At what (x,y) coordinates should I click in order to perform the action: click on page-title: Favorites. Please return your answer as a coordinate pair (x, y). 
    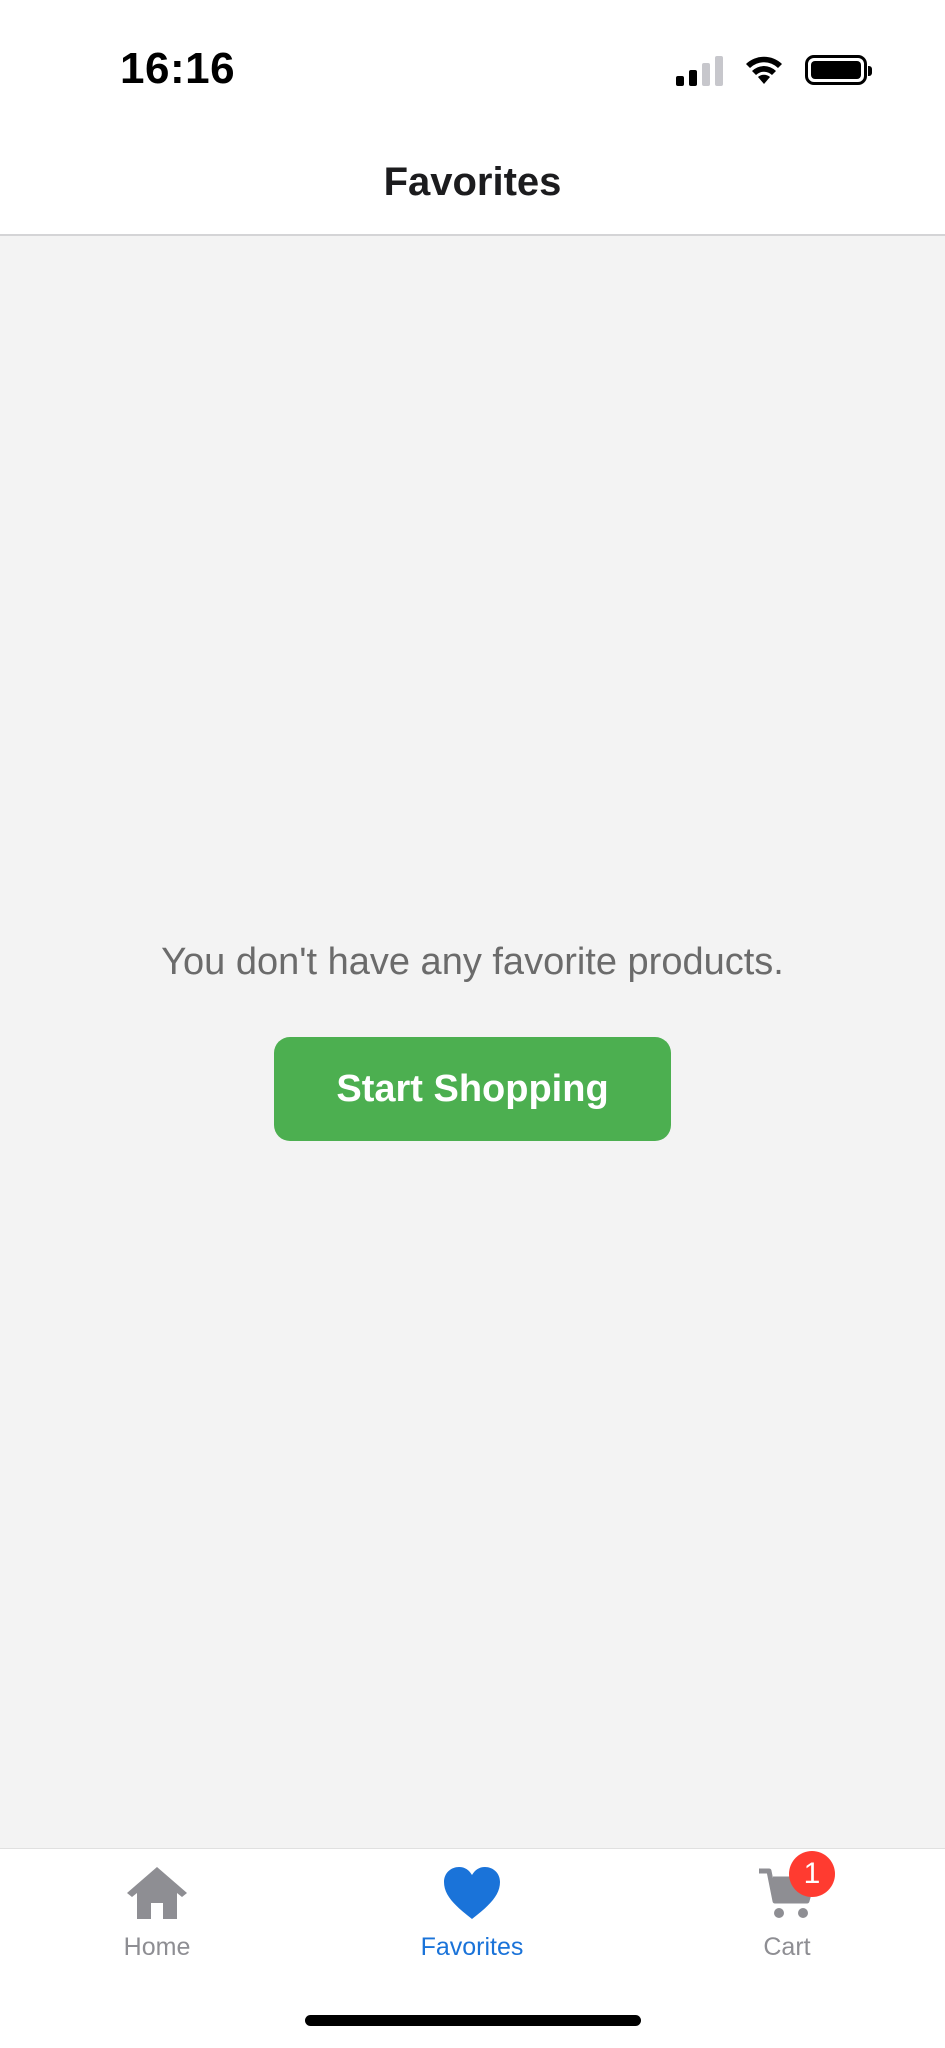
    Looking at the image, I should click on (472, 181).